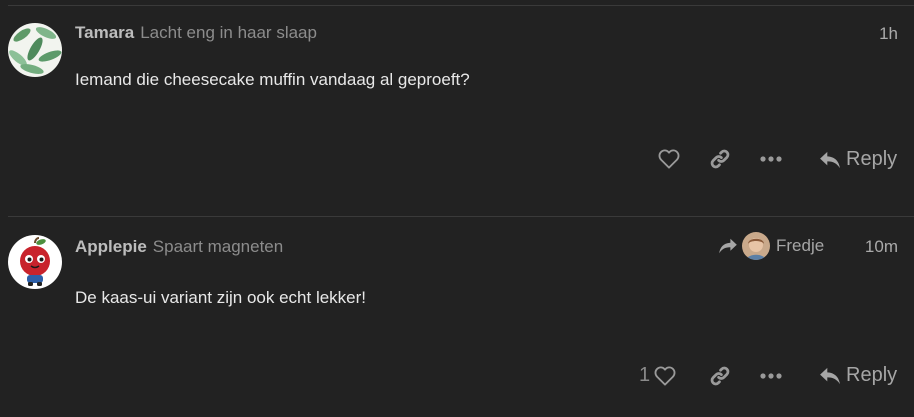  What do you see at coordinates (888, 34) in the screenshot?
I see `post-age: 1h` at bounding box center [888, 34].